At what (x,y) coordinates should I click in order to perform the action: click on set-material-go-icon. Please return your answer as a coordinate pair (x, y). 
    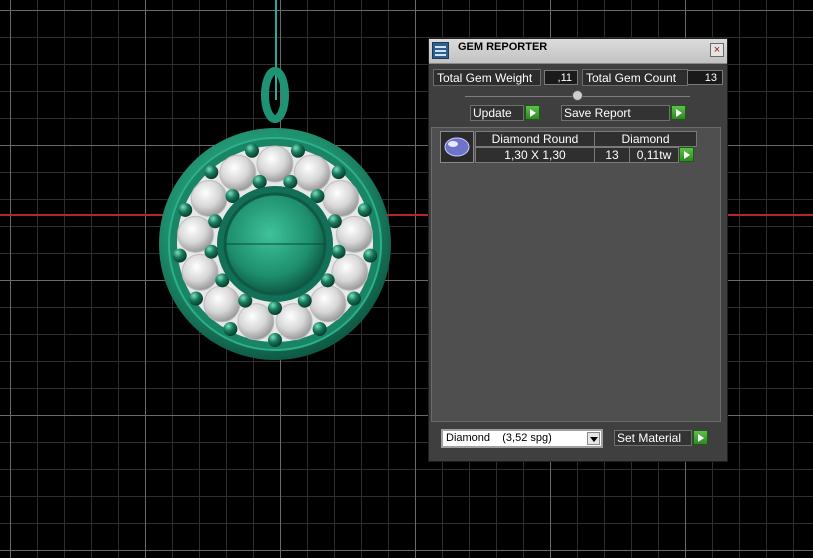
    Looking at the image, I should click on (700, 437).